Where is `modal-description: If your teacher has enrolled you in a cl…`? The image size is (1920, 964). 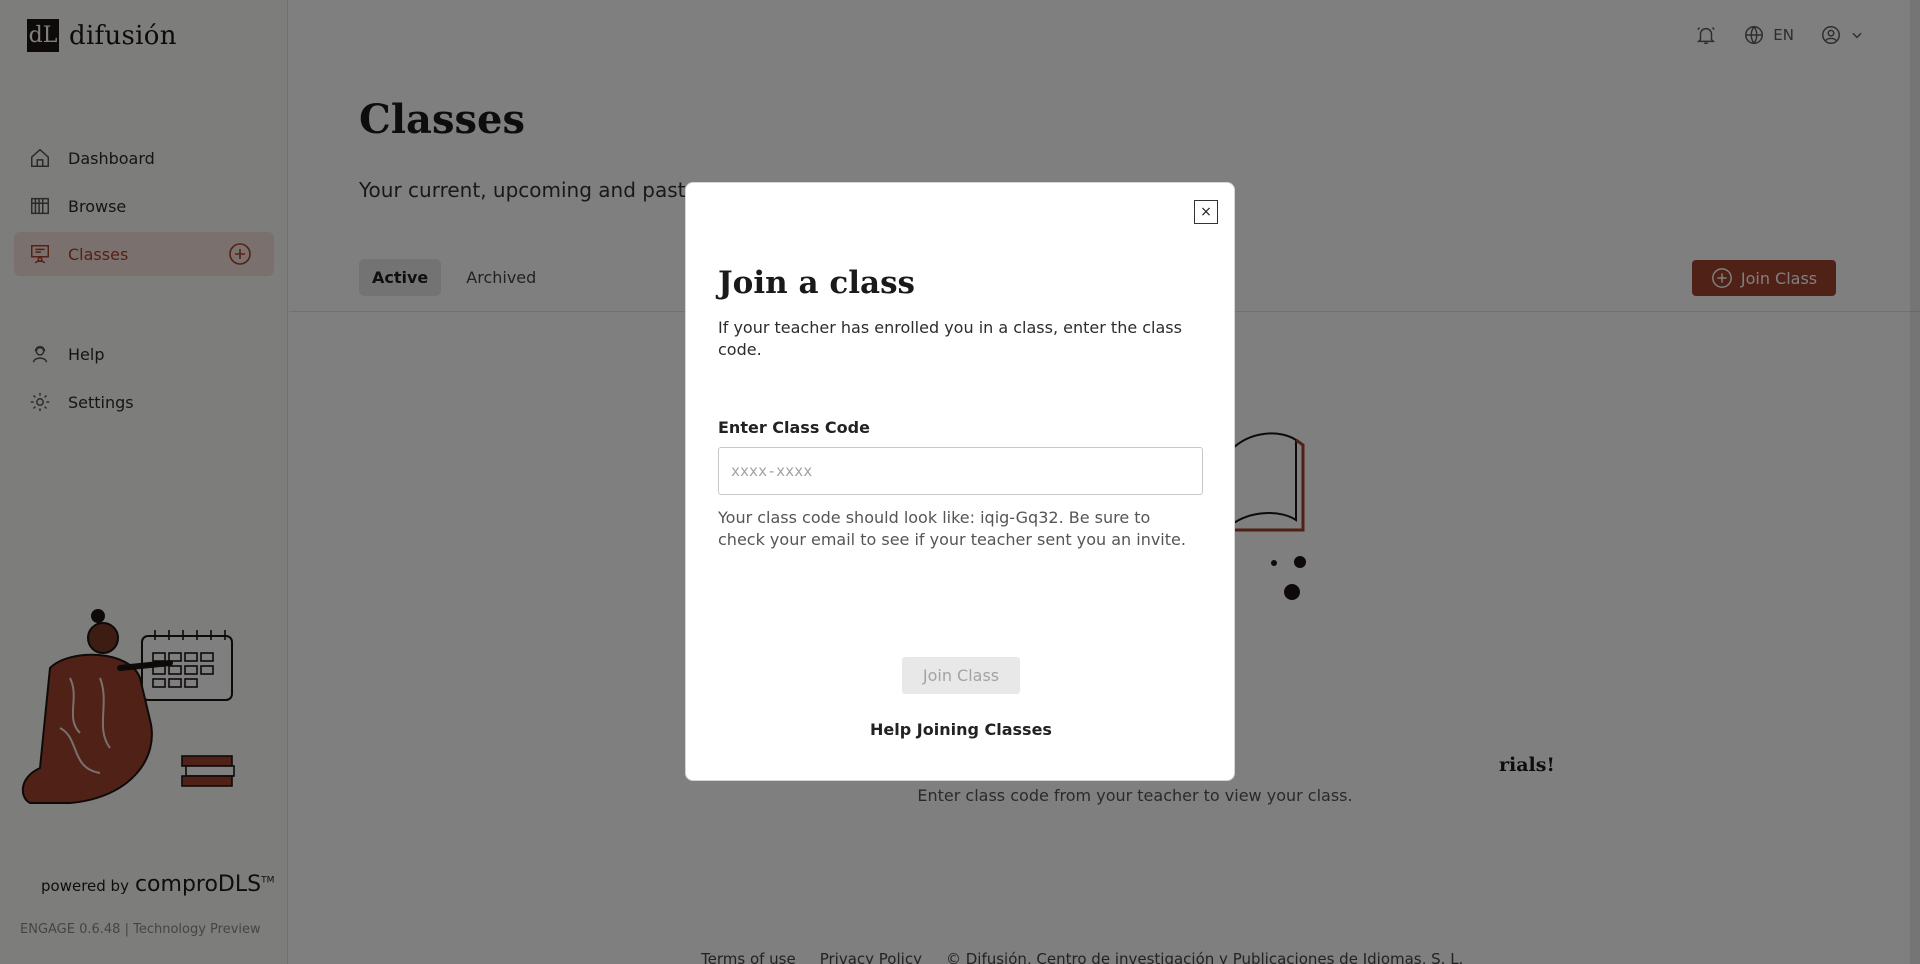 modal-description: If your teacher has enrolled you in a cl… is located at coordinates (950, 338).